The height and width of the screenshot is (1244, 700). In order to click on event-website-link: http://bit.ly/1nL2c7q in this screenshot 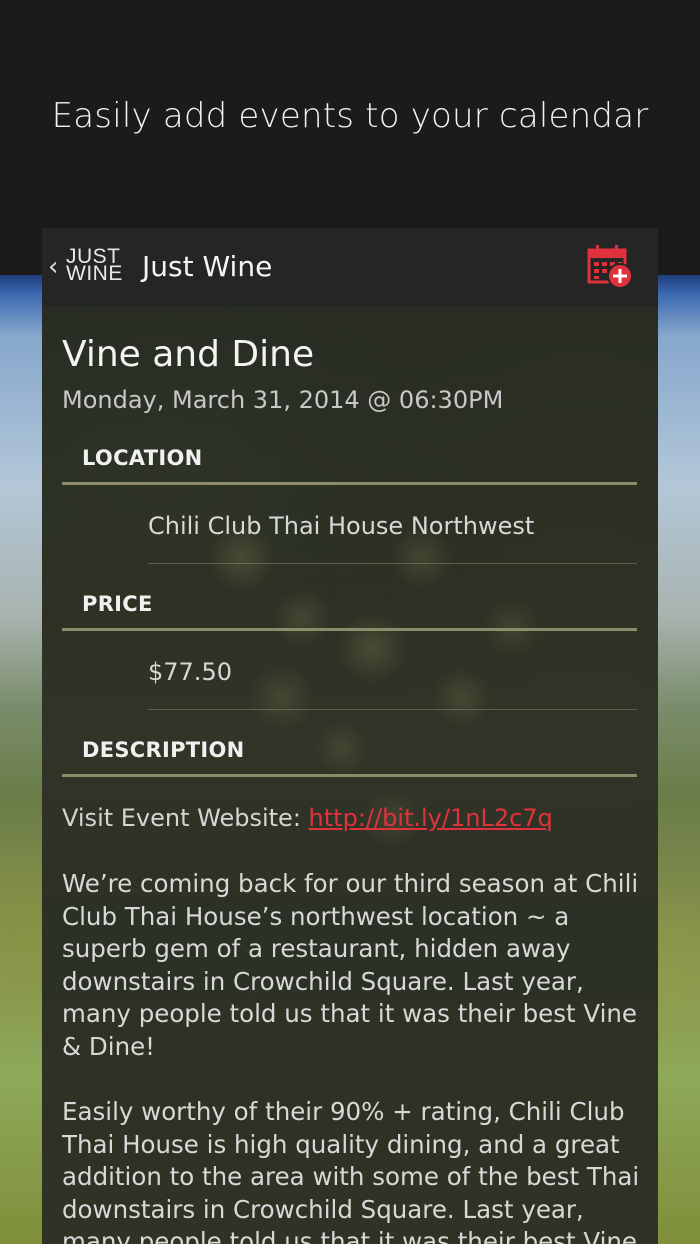, I will do `click(431, 818)`.